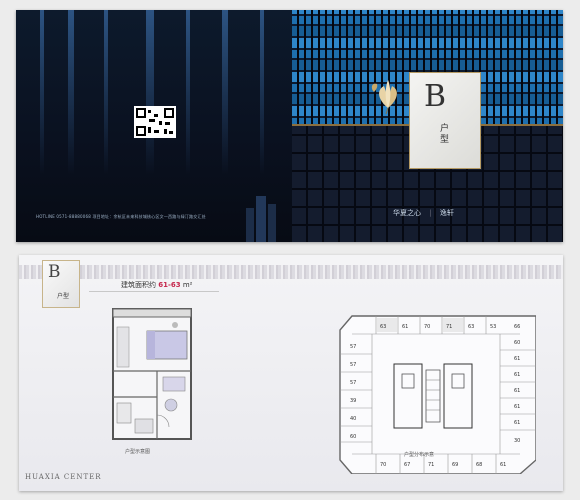  Describe the element at coordinates (384, 97) in the screenshot. I see `magnolia-icon` at that location.